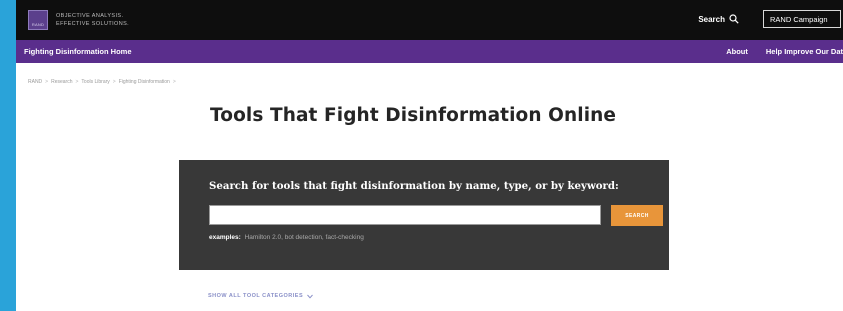  What do you see at coordinates (310, 296) in the screenshot?
I see `chevron-down-icon` at bounding box center [310, 296].